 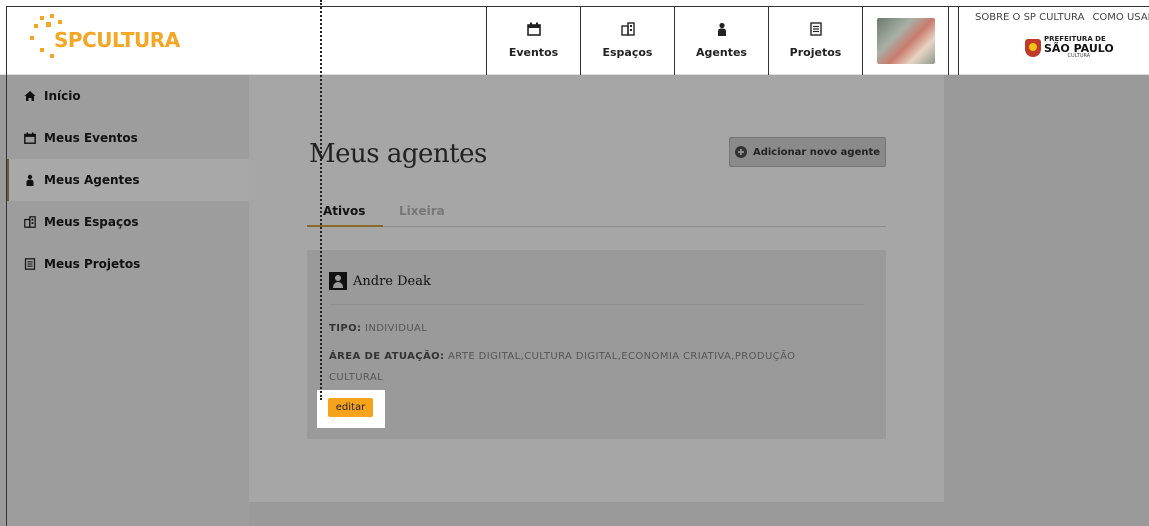 What do you see at coordinates (321, 200) in the screenshot?
I see `dotted-guide-line` at bounding box center [321, 200].